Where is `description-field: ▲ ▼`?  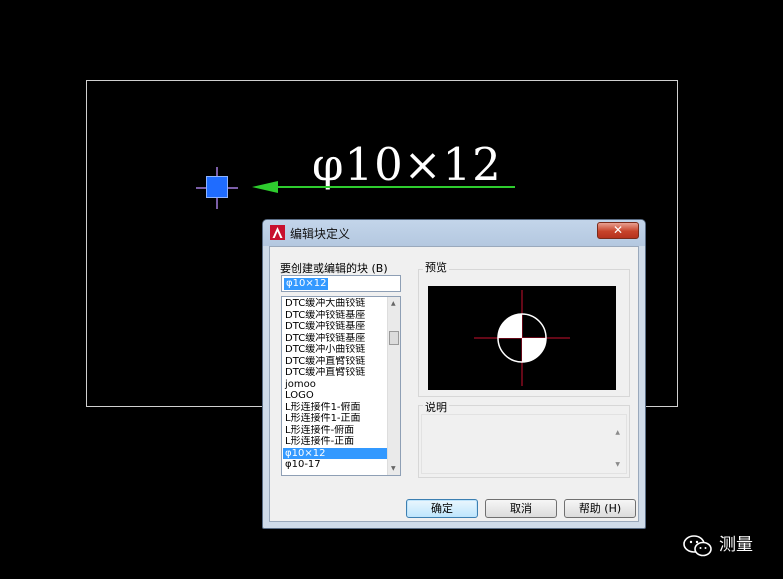
description-field: ▲ ▼ is located at coordinates (524, 444).